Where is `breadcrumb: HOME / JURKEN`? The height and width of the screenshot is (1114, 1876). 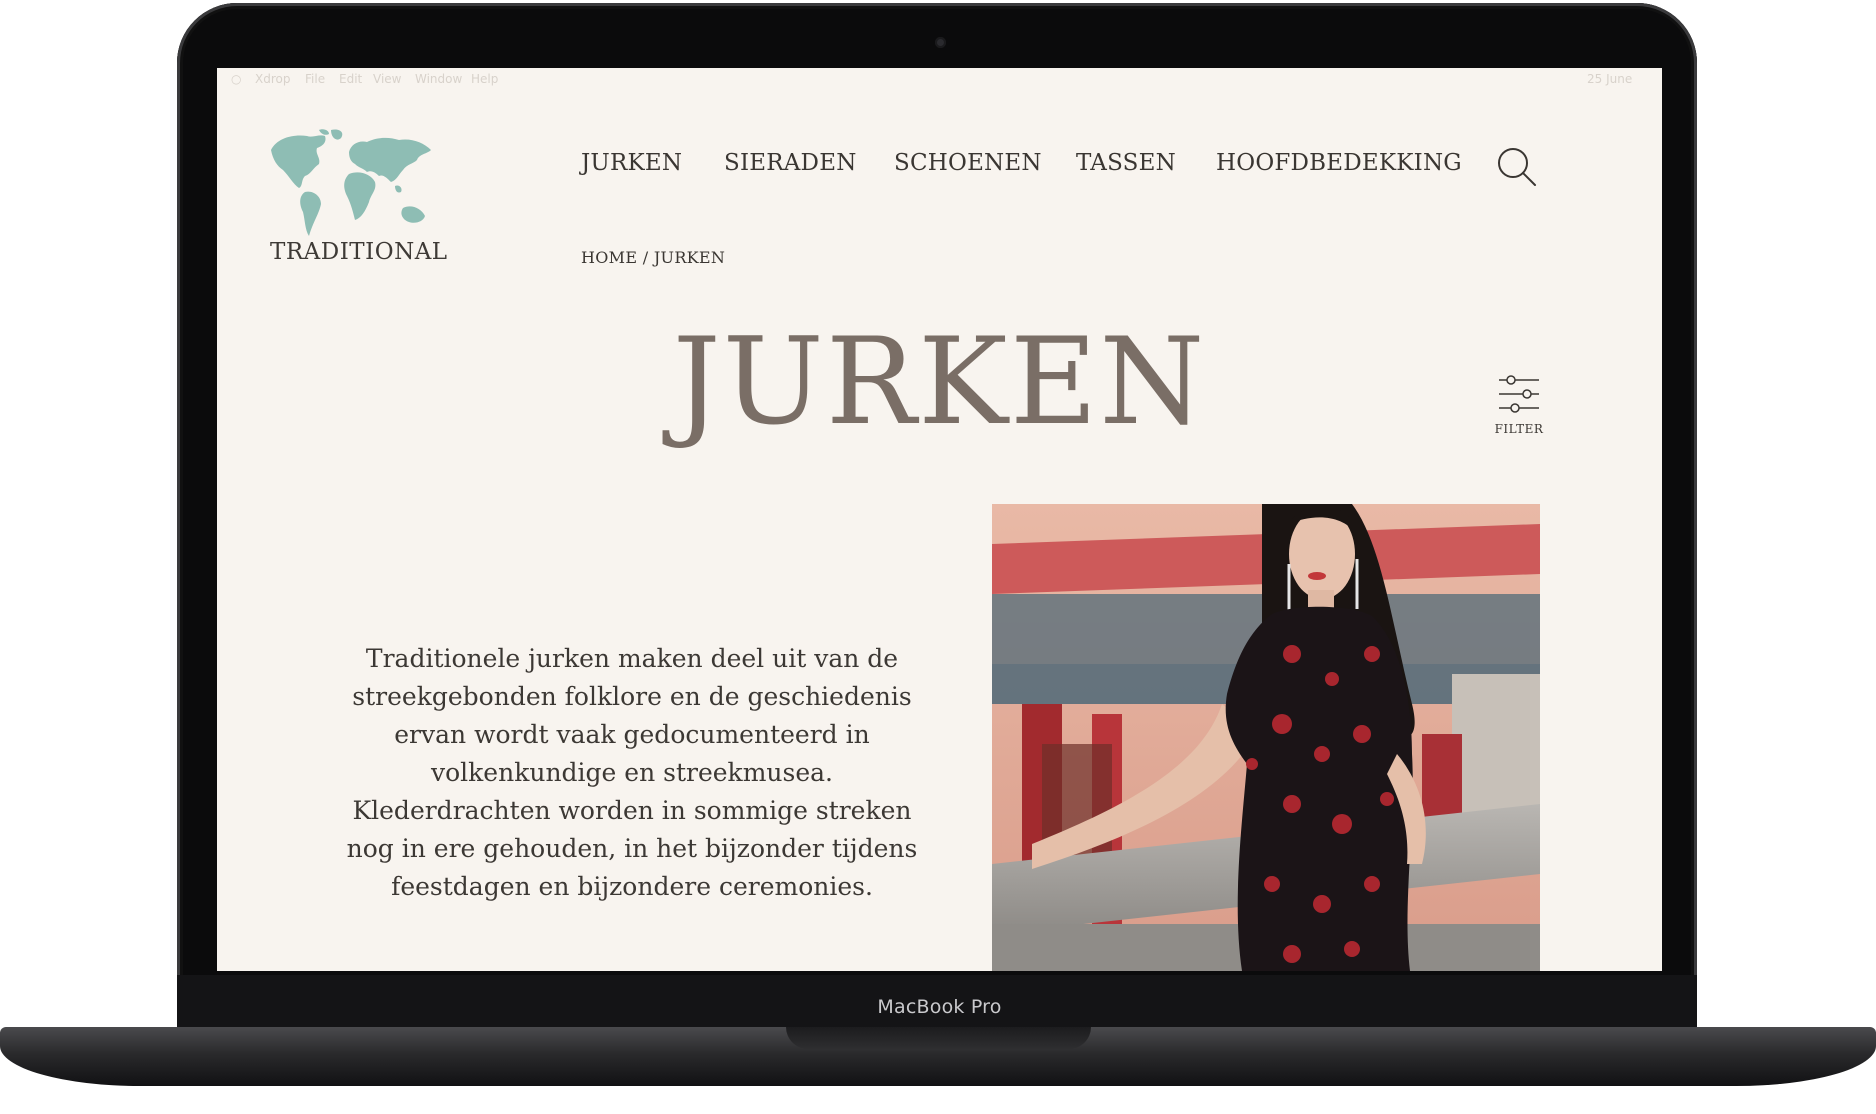
breadcrumb: HOME / JURKEN is located at coordinates (653, 257).